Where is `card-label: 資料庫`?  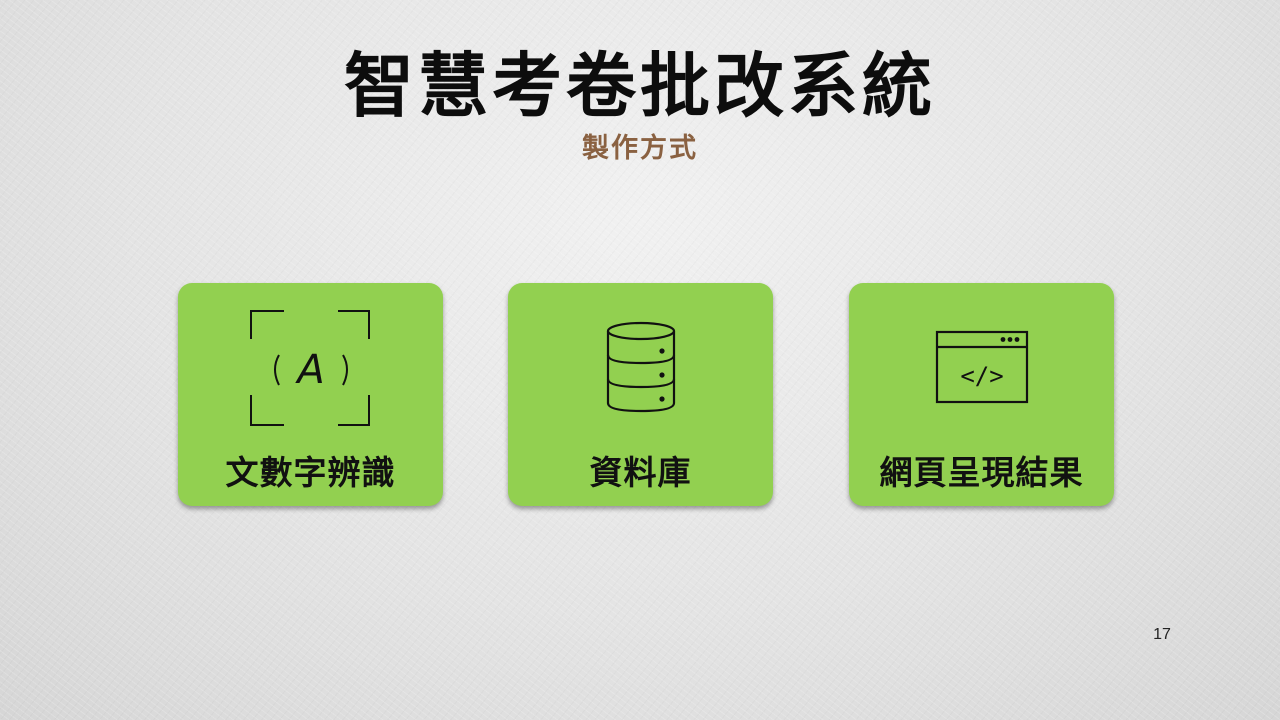 card-label: 資料庫 is located at coordinates (640, 472).